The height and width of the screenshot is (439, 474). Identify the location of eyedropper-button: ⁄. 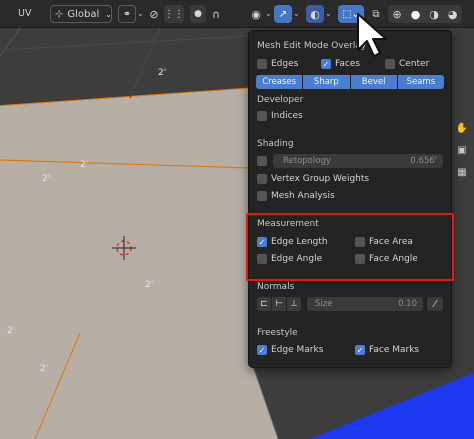
(435, 304).